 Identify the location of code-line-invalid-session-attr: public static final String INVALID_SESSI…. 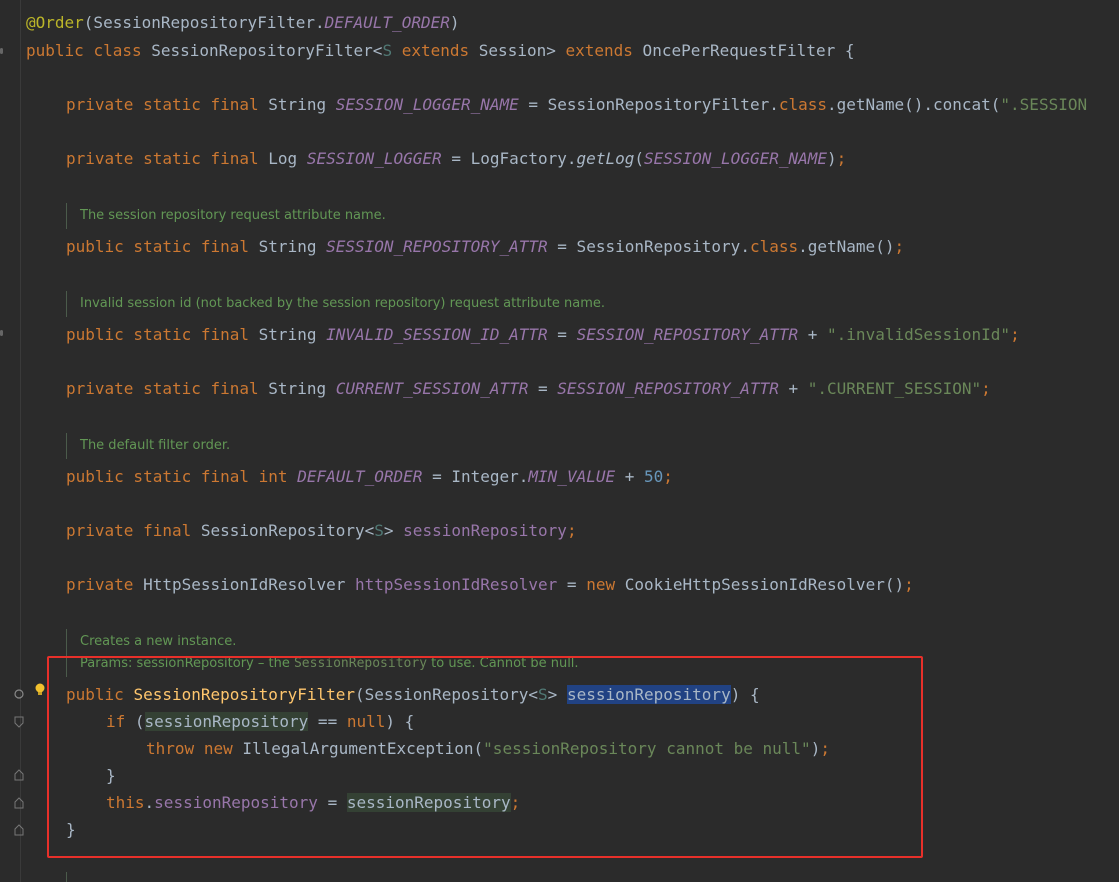
(543, 335).